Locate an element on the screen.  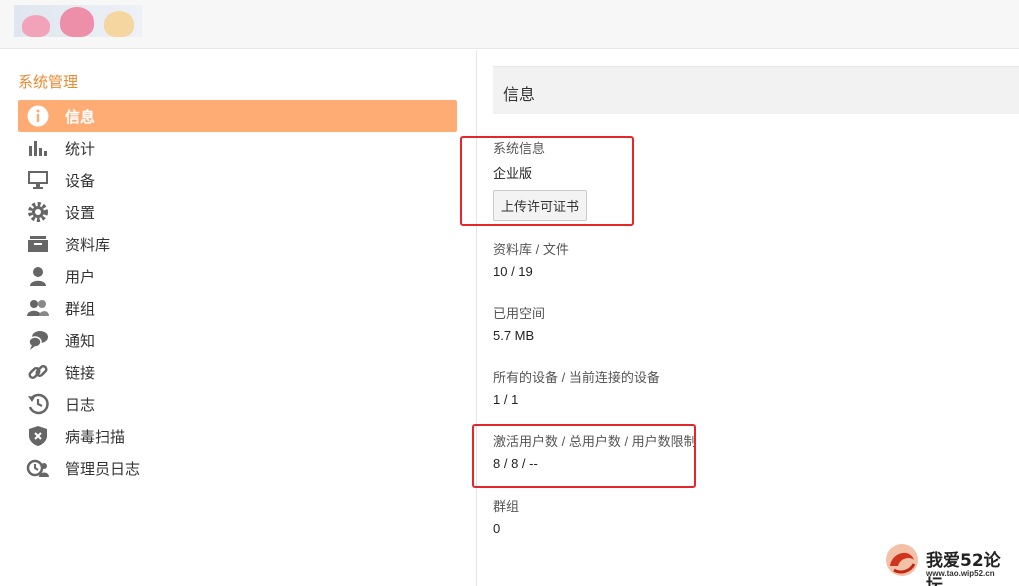
sidebar-item-label: 信息 is located at coordinates (80, 117).